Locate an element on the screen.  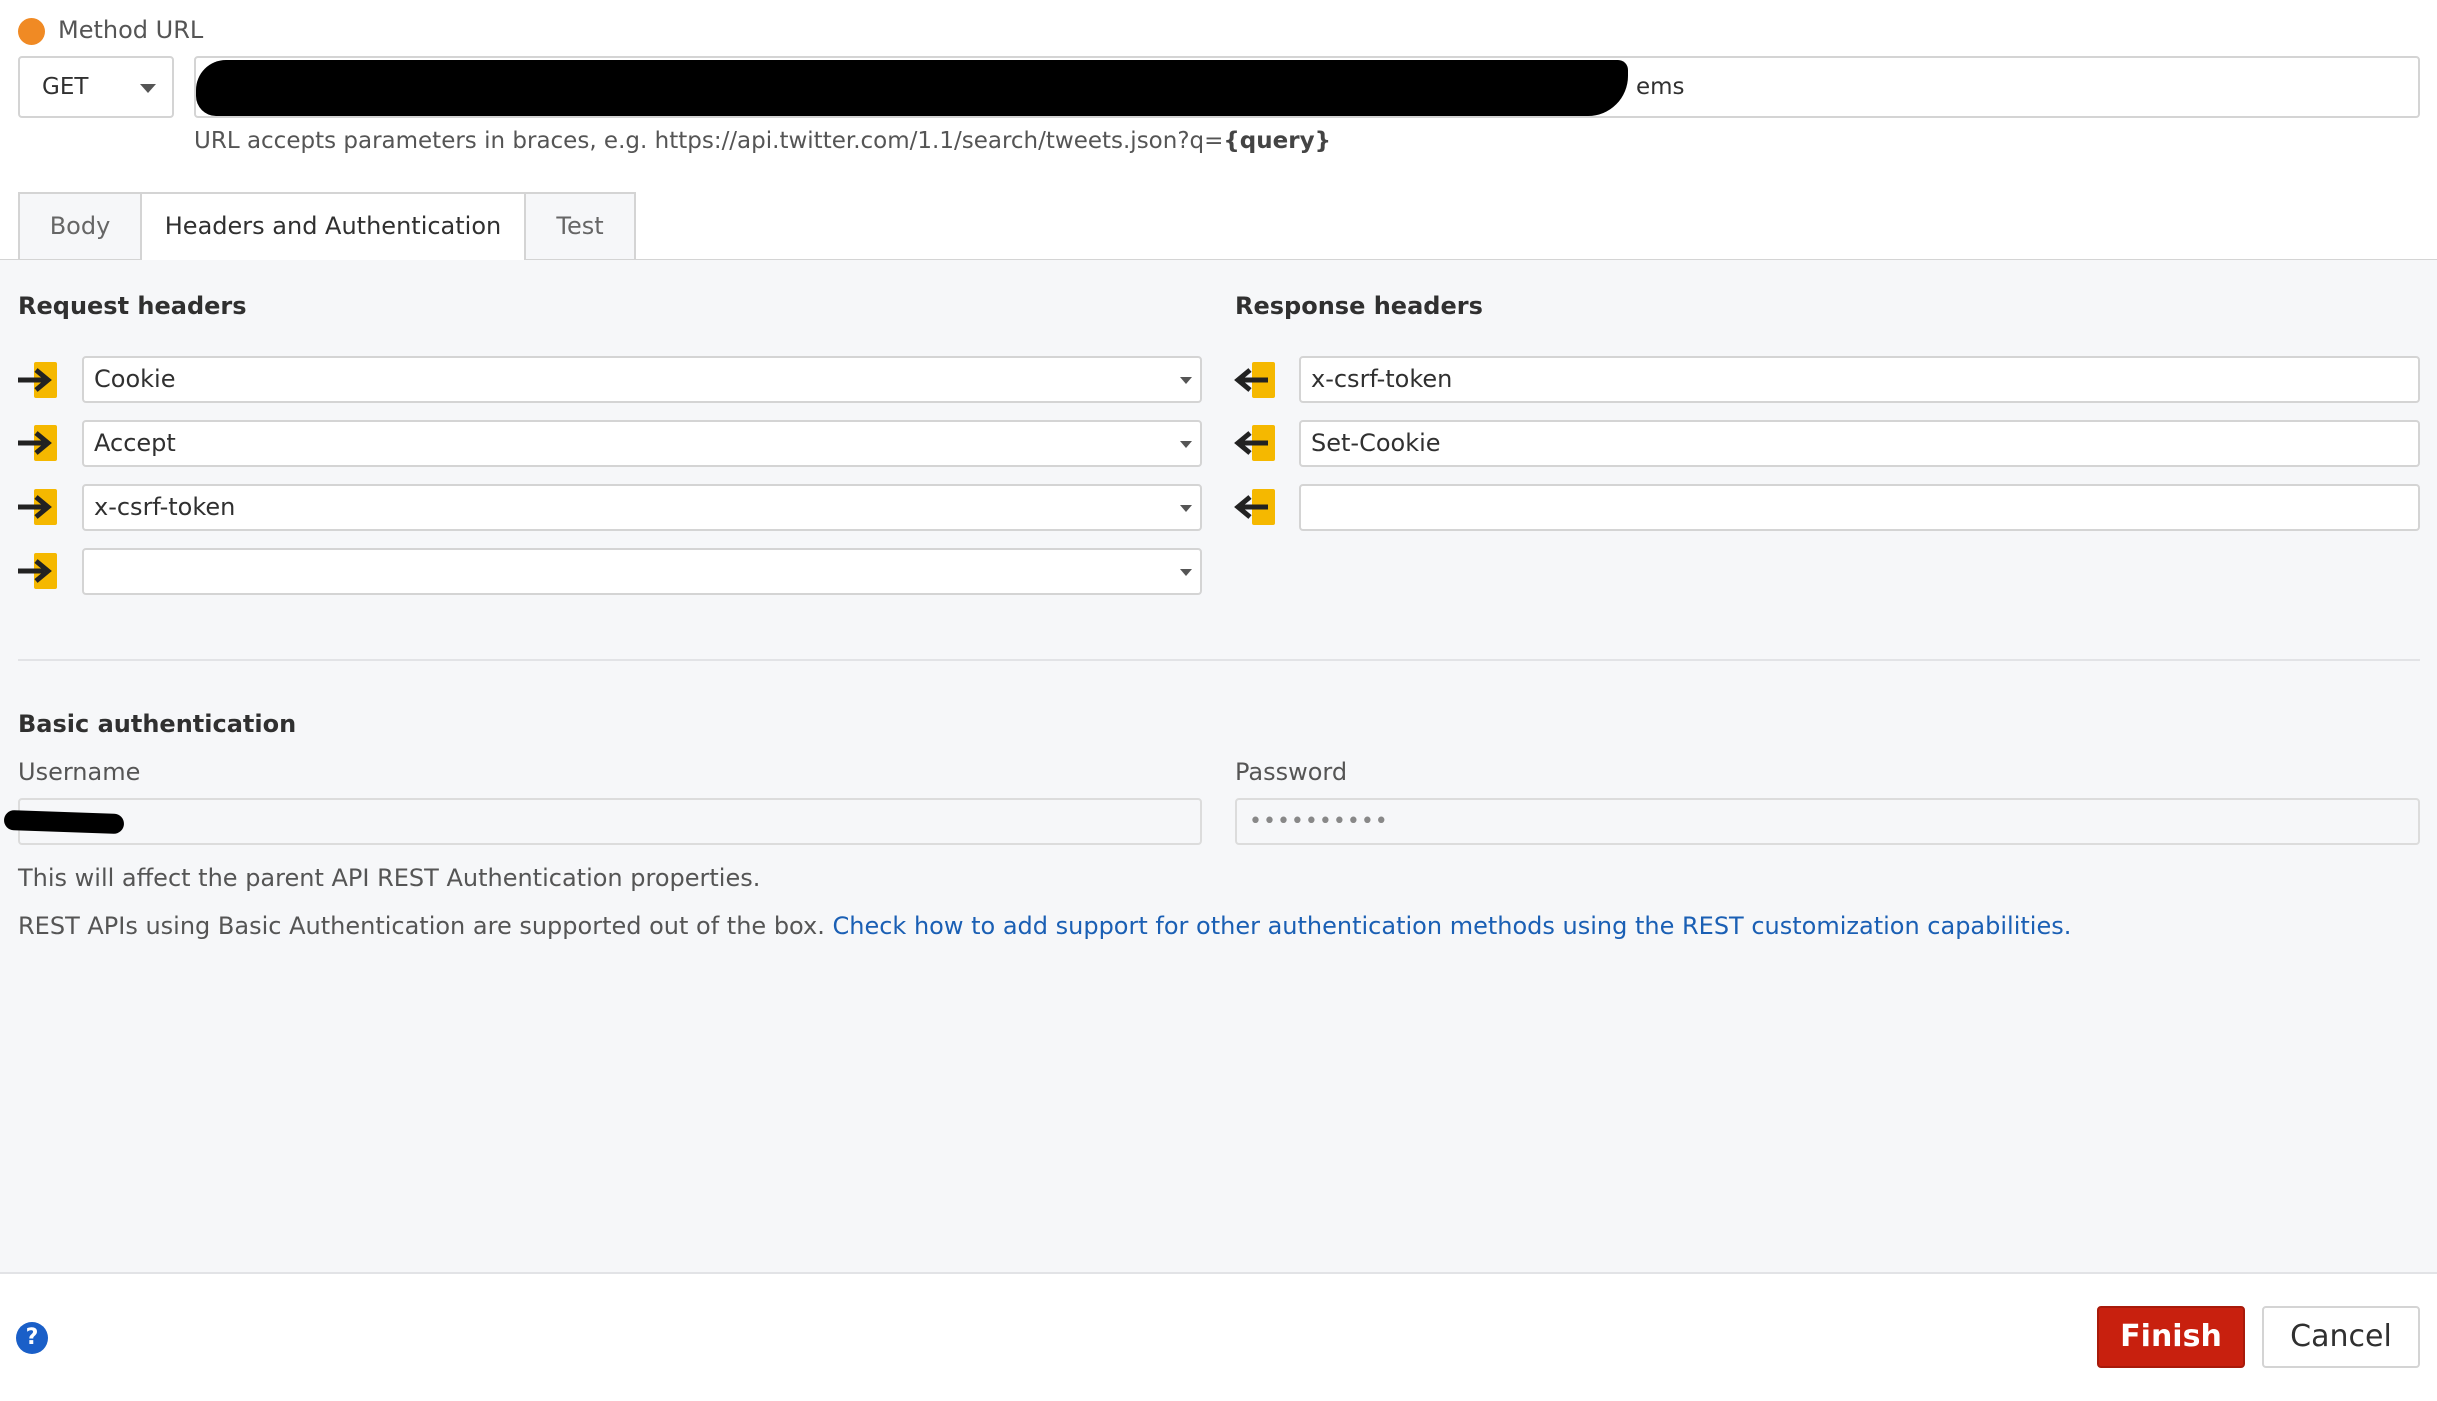
response-header-field: Set-Cookie is located at coordinates (1859, 443).